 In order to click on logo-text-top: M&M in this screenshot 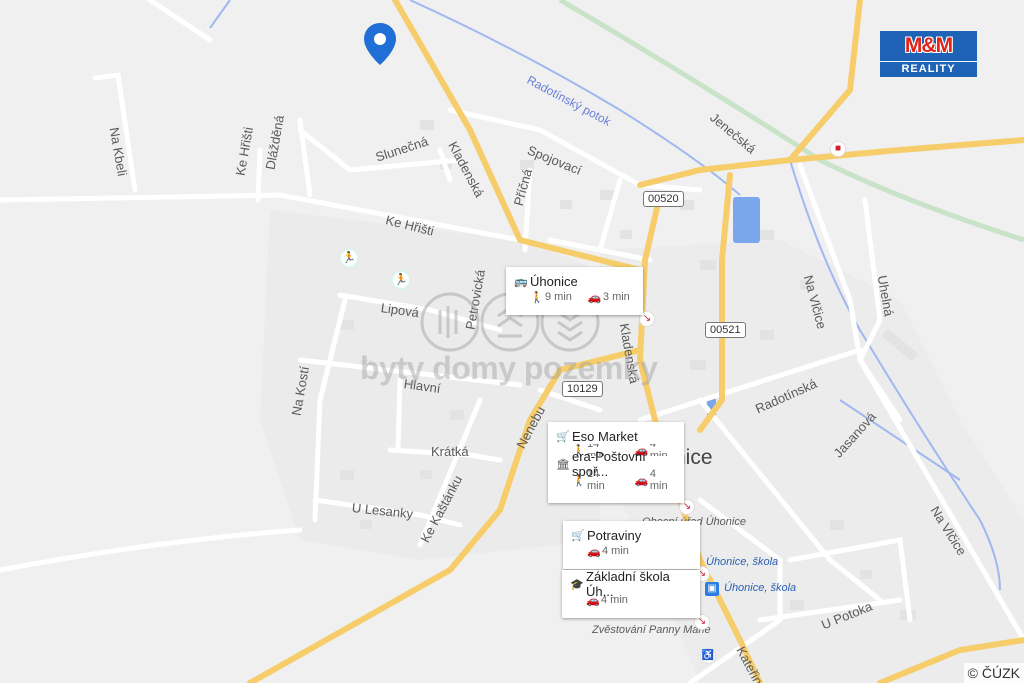, I will do `click(928, 45)`.